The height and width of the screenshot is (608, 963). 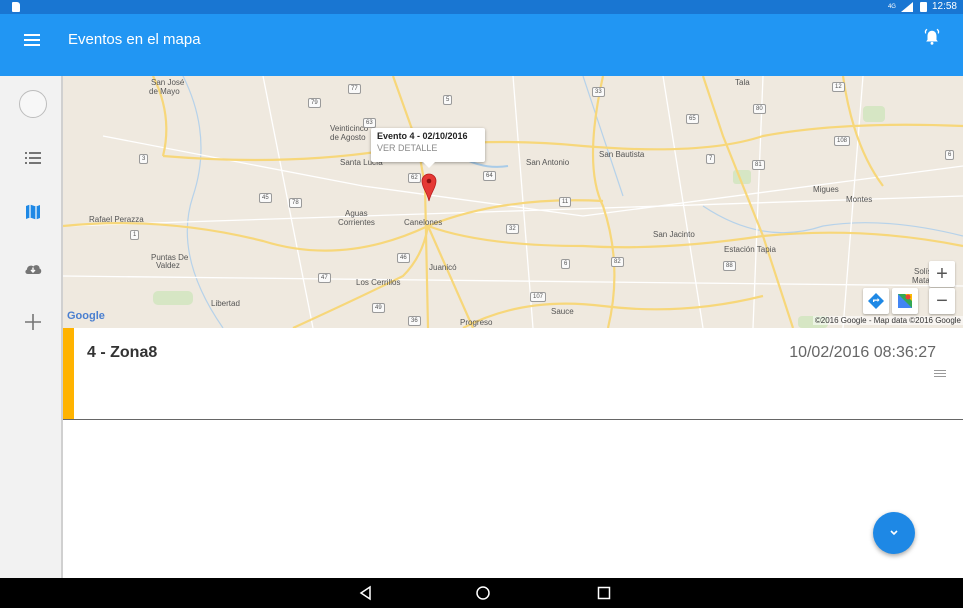 What do you see at coordinates (604, 593) in the screenshot?
I see `recents-icon` at bounding box center [604, 593].